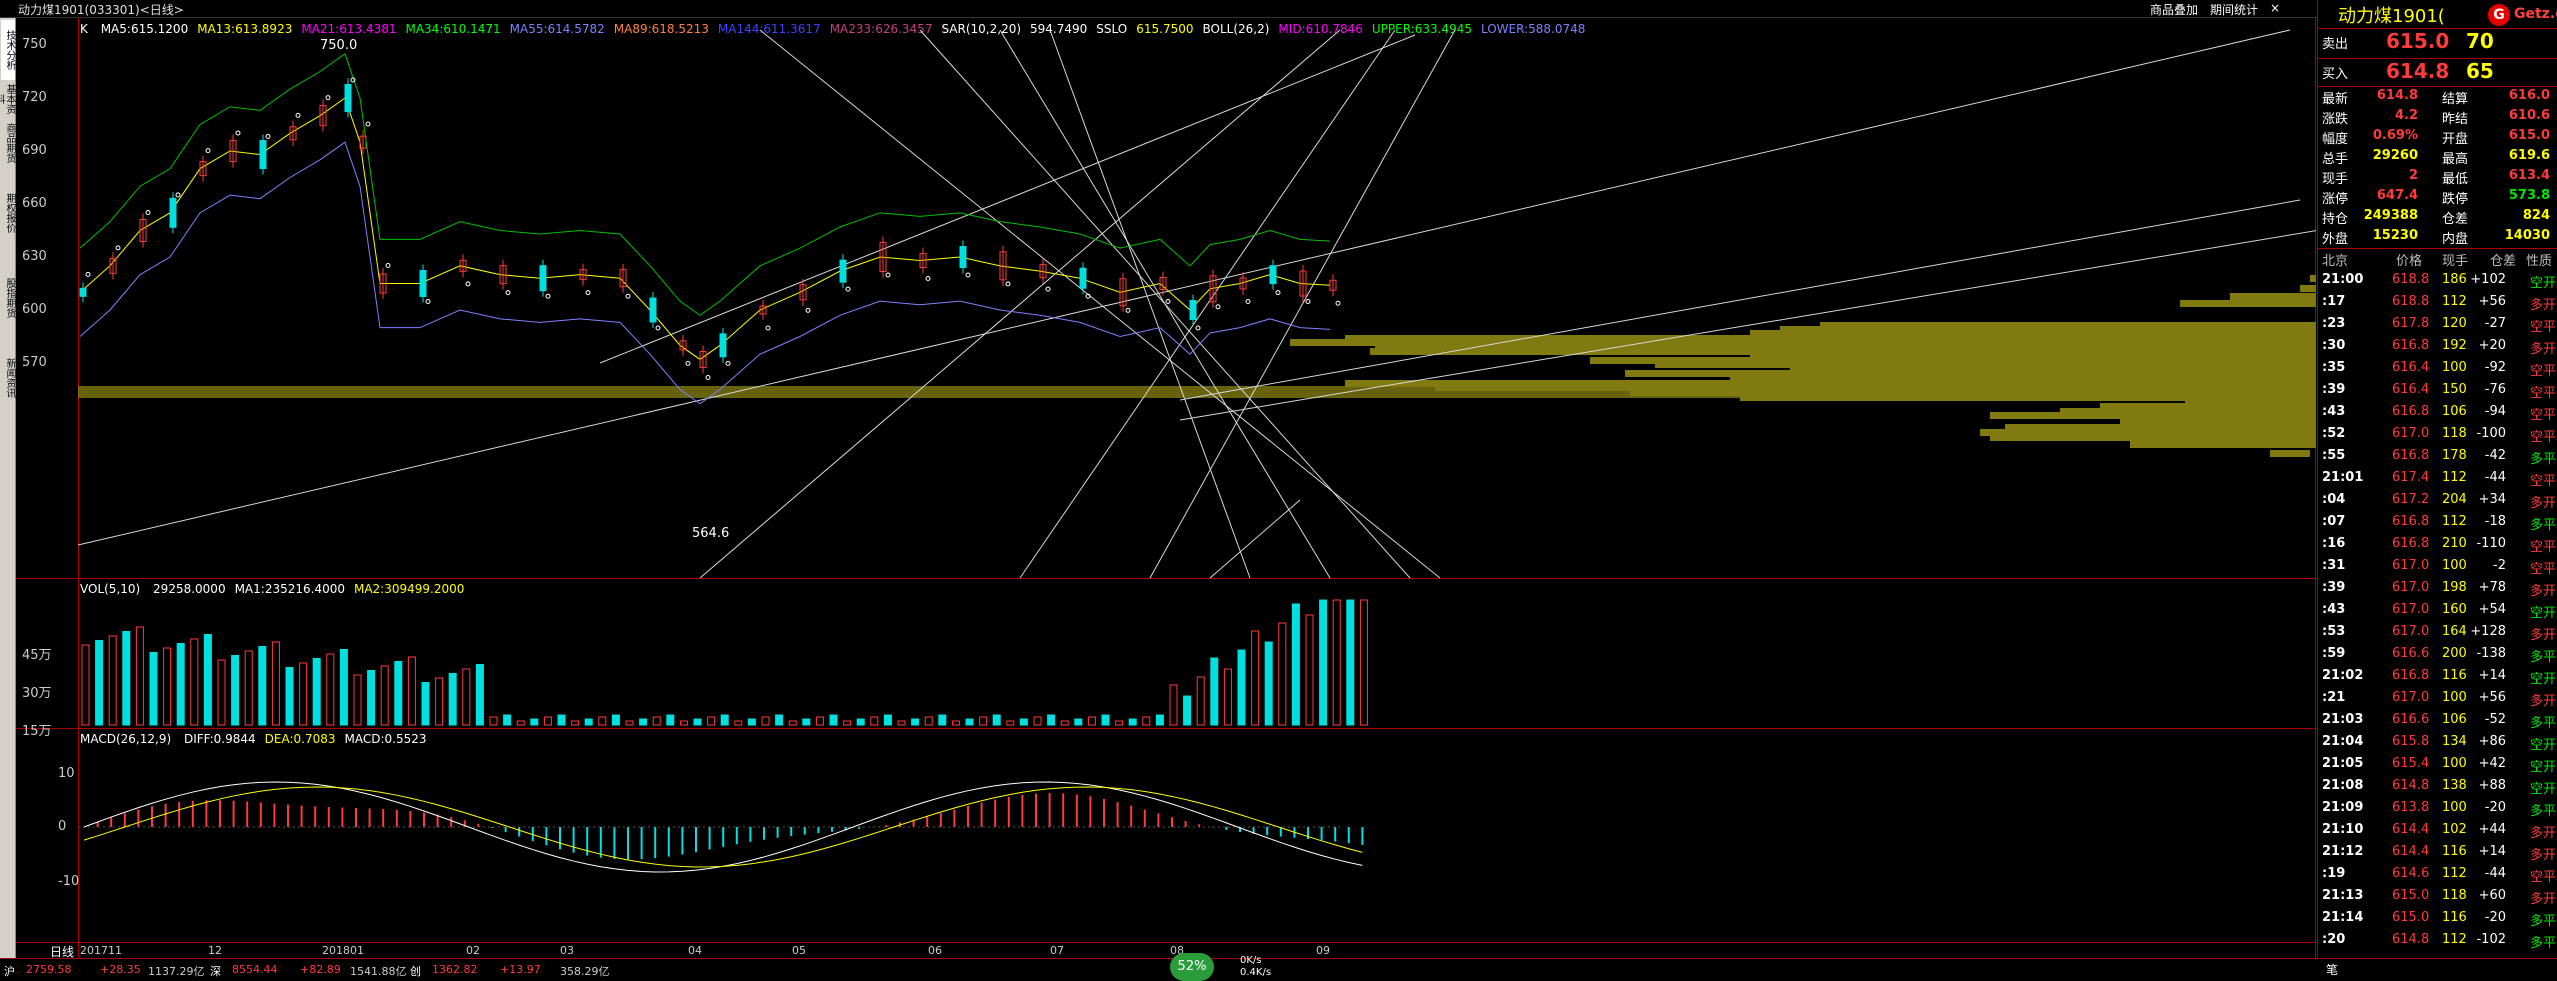 The image size is (2557, 981). Describe the element at coordinates (2495, 323) in the screenshot. I see `tick-oi-change: -27` at that location.